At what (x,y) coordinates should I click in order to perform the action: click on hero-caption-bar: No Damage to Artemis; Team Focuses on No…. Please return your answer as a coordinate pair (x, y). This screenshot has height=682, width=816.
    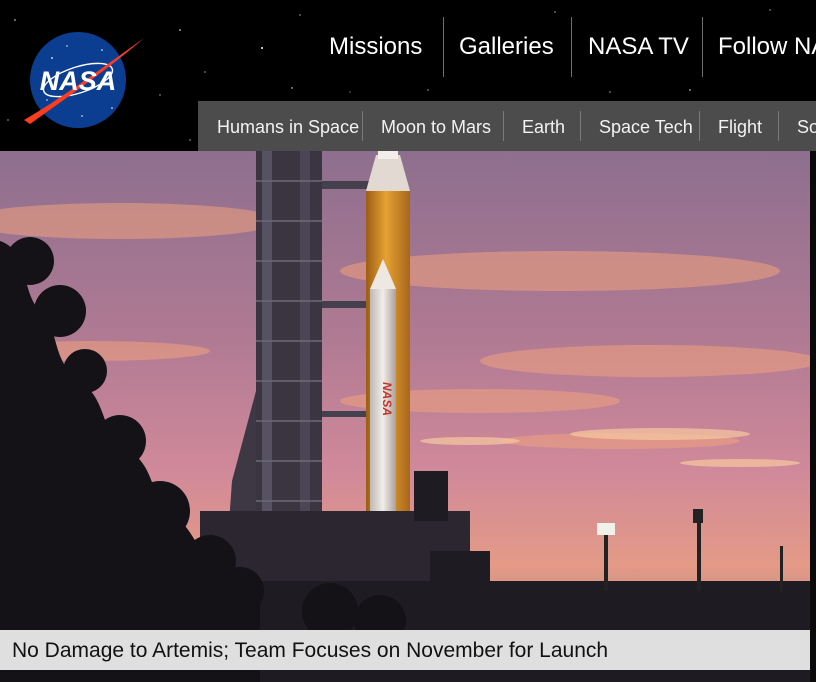
    Looking at the image, I should click on (405, 650).